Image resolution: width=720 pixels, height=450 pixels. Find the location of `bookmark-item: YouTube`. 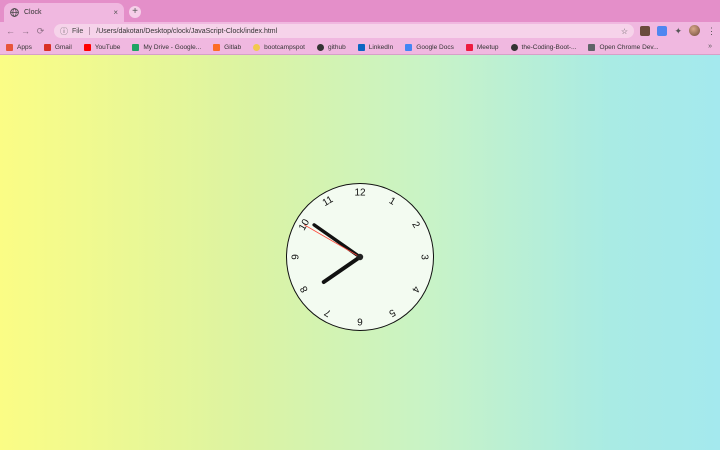

bookmark-item: YouTube is located at coordinates (102, 47).